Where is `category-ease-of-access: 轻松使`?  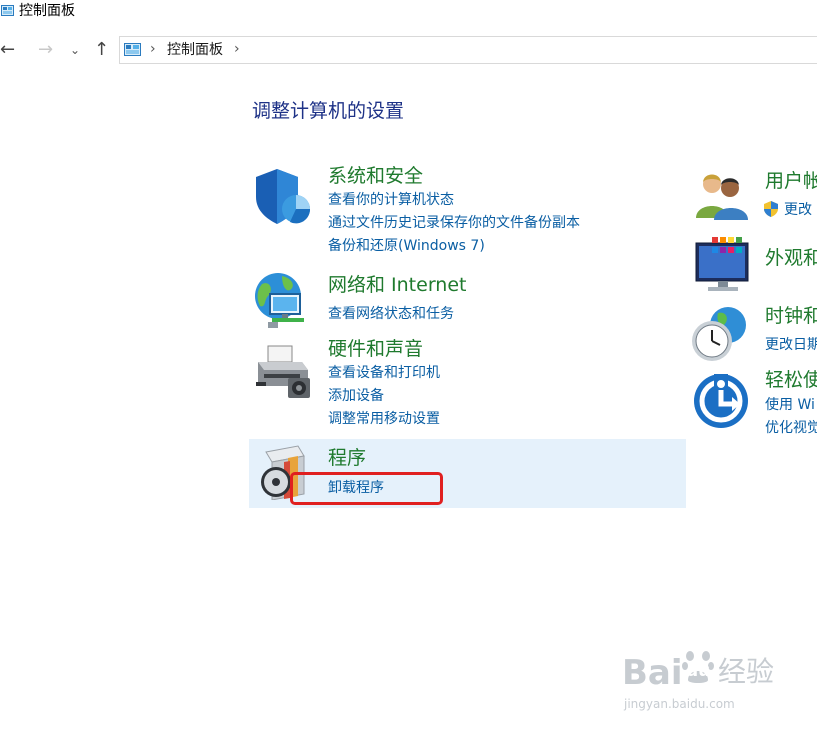 category-ease-of-access: 轻松使 is located at coordinates (791, 380).